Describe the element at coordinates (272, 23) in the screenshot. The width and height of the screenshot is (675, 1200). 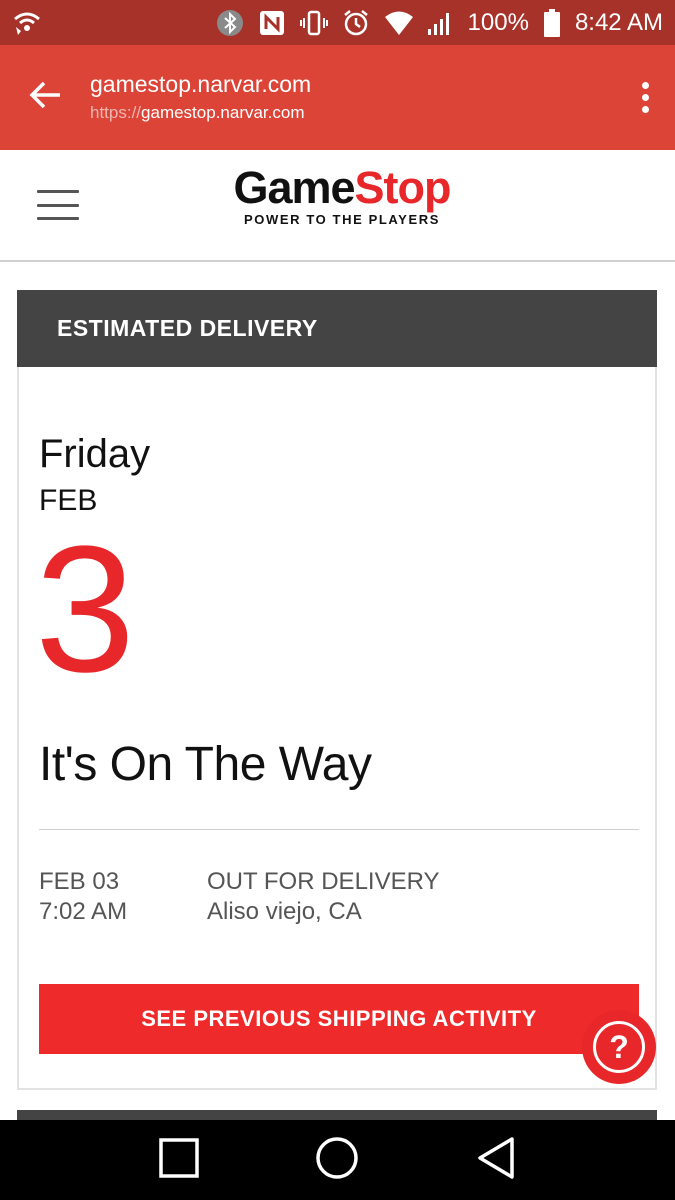
I see `nfc-icon` at that location.